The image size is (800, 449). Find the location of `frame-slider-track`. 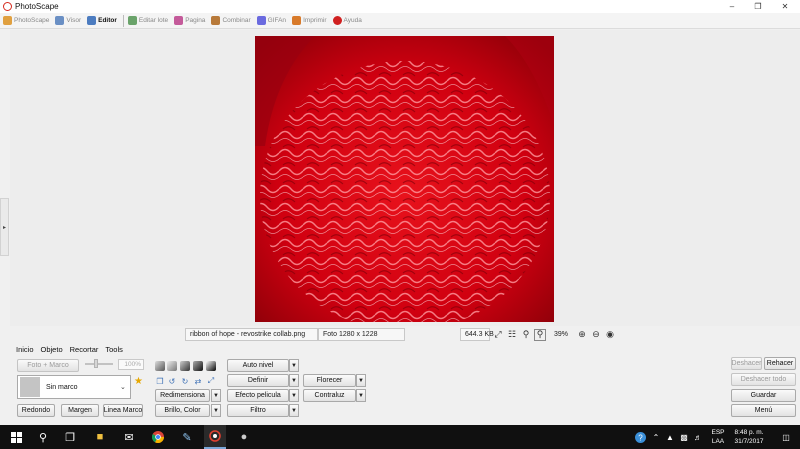

frame-slider-track is located at coordinates (99, 364).